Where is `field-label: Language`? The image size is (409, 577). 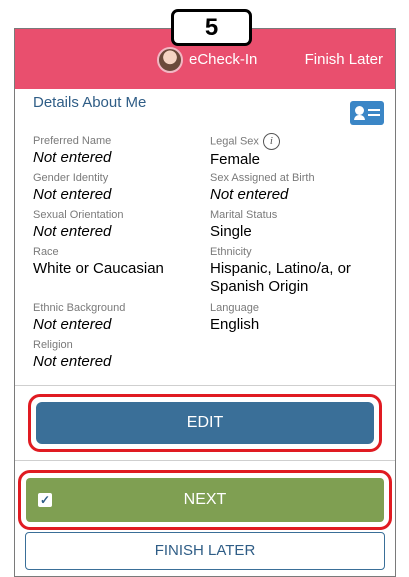 field-label: Language is located at coordinates (234, 308).